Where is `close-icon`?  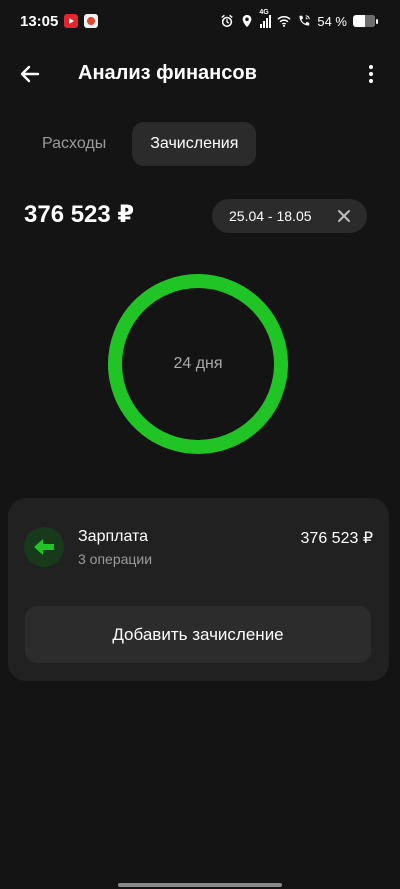
close-icon is located at coordinates (344, 216).